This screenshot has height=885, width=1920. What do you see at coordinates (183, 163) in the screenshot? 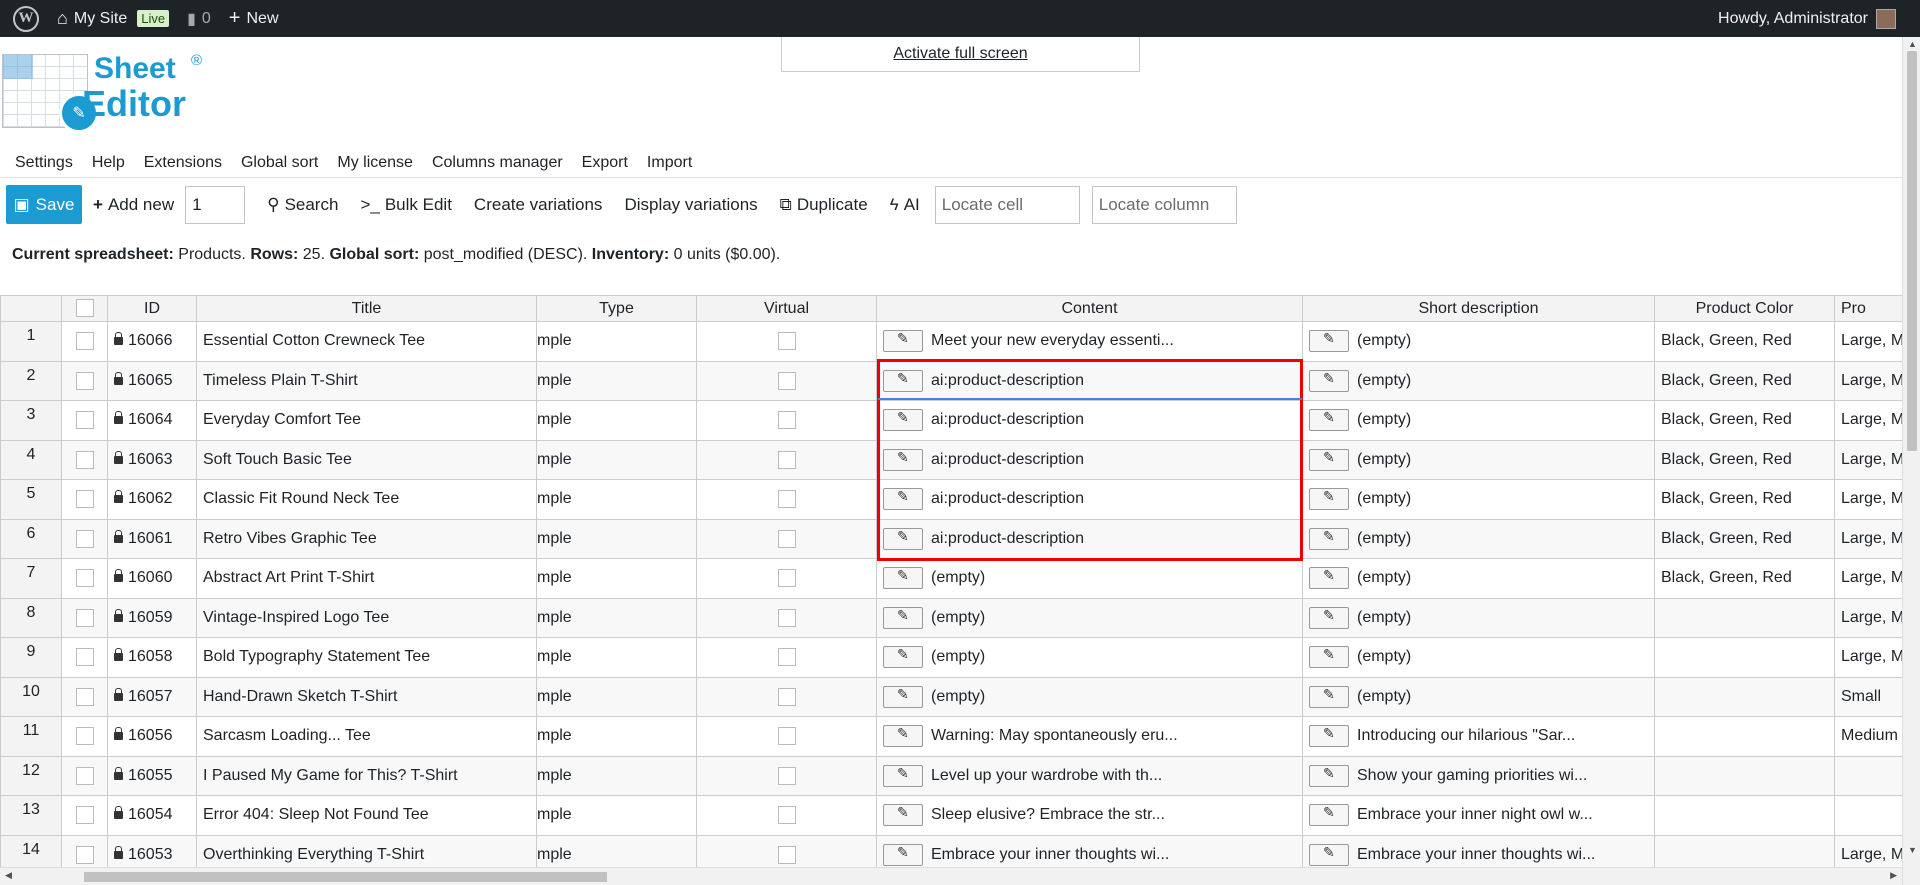
I see `menu-extensions: Extensions` at bounding box center [183, 163].